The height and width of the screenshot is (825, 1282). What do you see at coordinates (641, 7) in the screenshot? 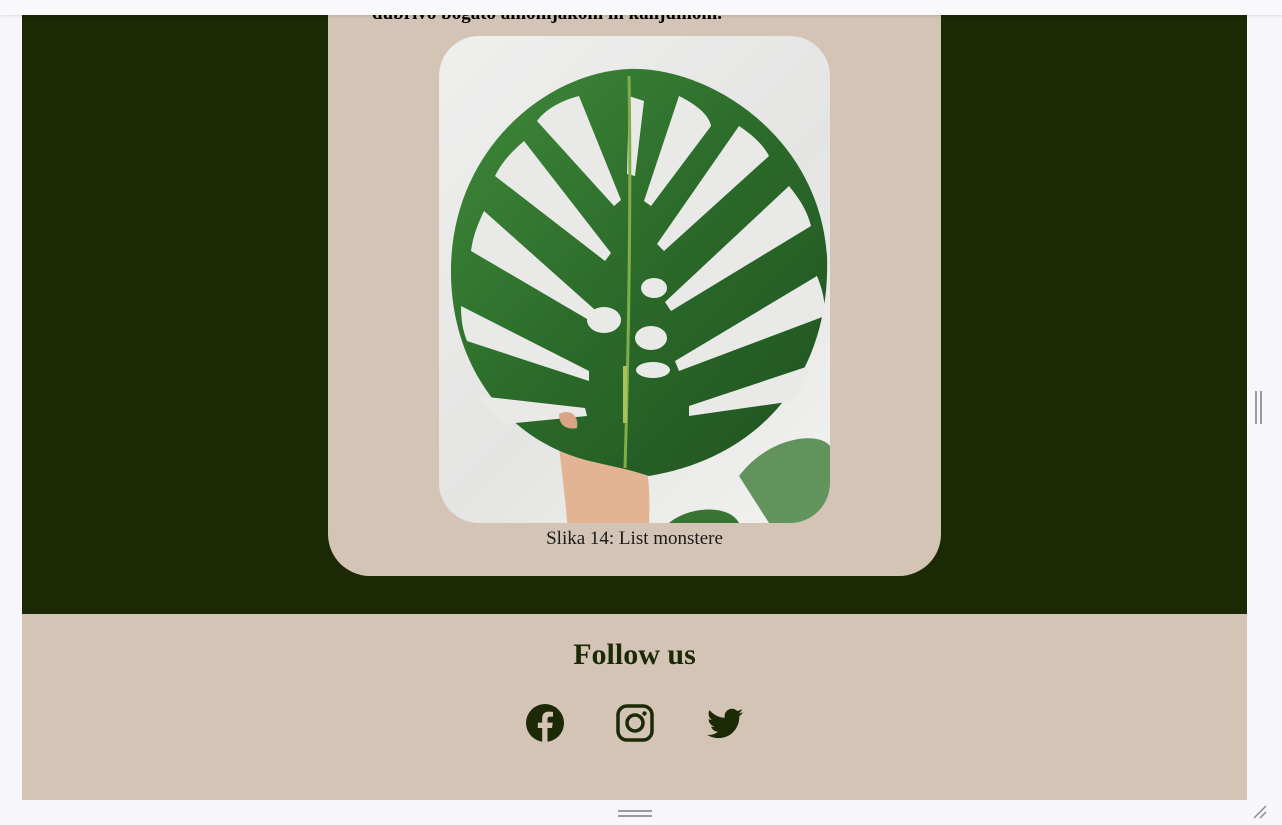
I see `browser-top-edge` at bounding box center [641, 7].